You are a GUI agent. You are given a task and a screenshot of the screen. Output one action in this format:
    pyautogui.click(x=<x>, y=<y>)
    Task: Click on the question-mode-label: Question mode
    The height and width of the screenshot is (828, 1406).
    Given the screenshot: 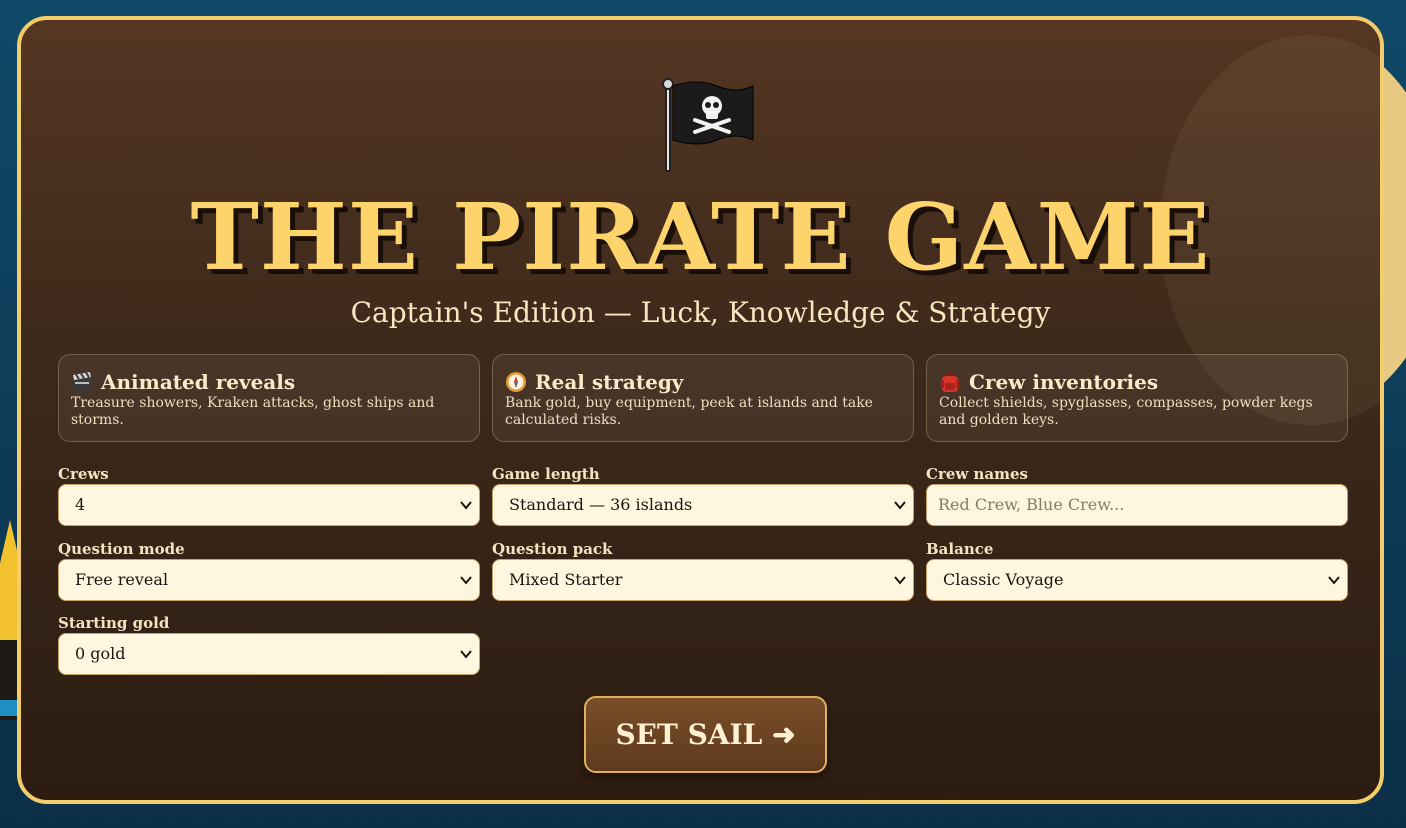 What is the action you would take?
    pyautogui.click(x=121, y=549)
    